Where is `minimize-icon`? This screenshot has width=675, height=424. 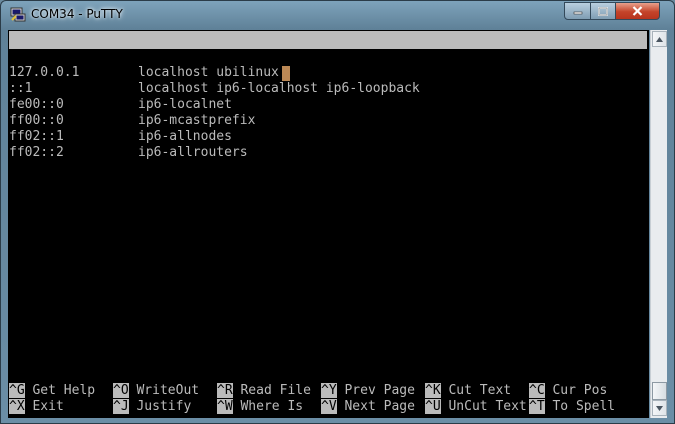
minimize-icon is located at coordinates (577, 13).